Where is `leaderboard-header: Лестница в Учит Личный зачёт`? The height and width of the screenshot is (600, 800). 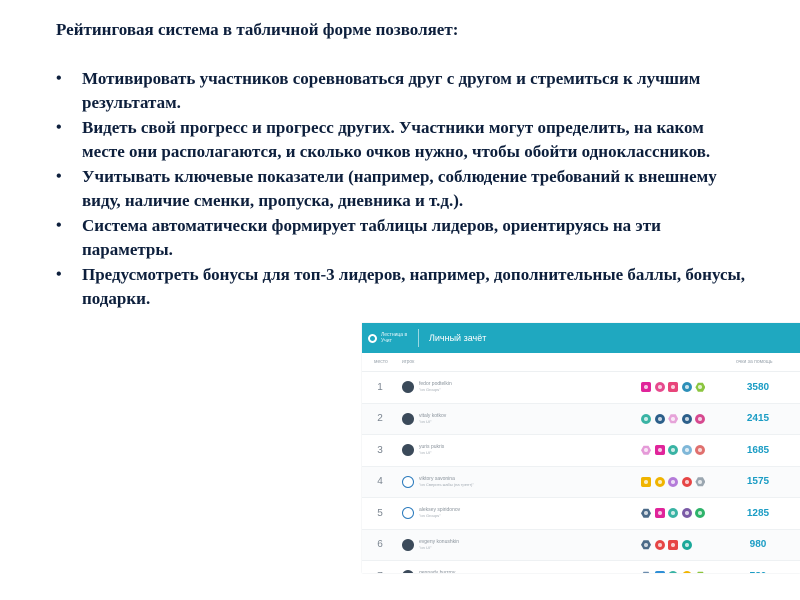 leaderboard-header: Лестница в Учит Личный зачёт is located at coordinates (581, 338).